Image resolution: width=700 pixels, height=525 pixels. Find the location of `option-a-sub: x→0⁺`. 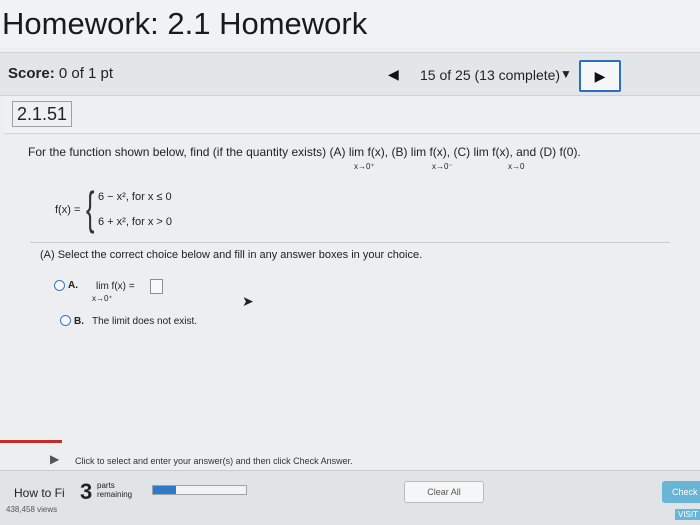

option-a-sub: x→0⁺ is located at coordinates (102, 298).